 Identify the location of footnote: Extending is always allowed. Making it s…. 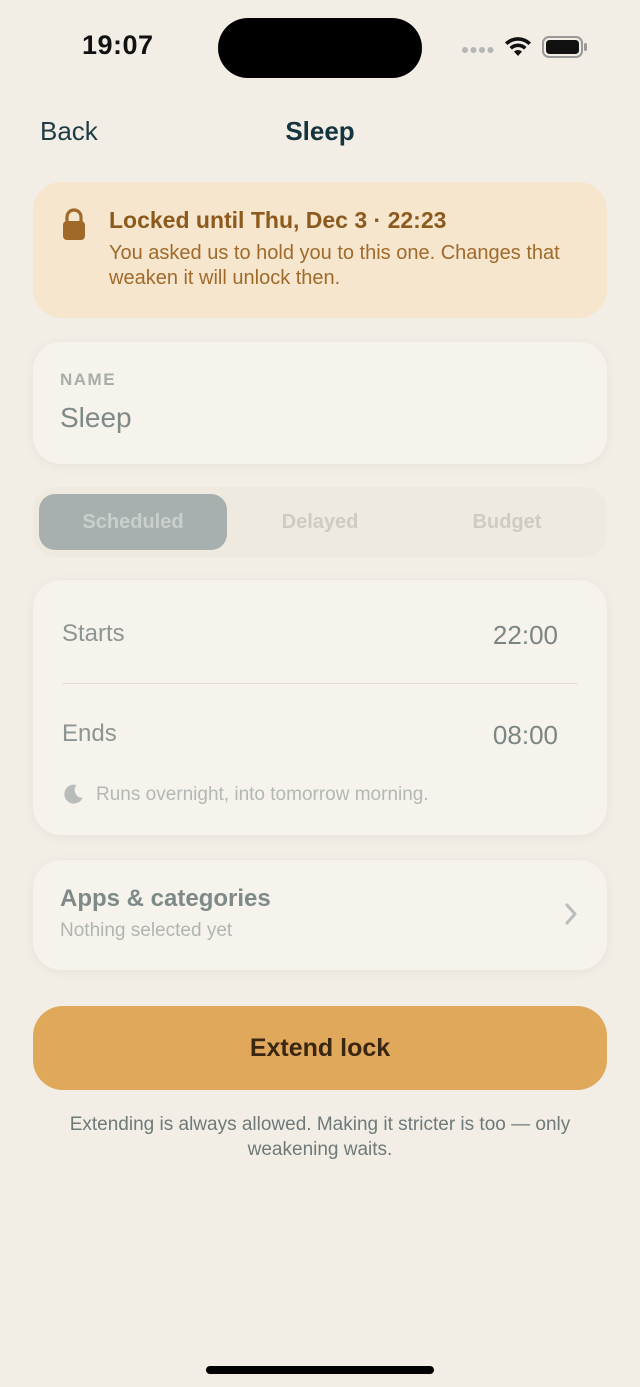
(320, 1137).